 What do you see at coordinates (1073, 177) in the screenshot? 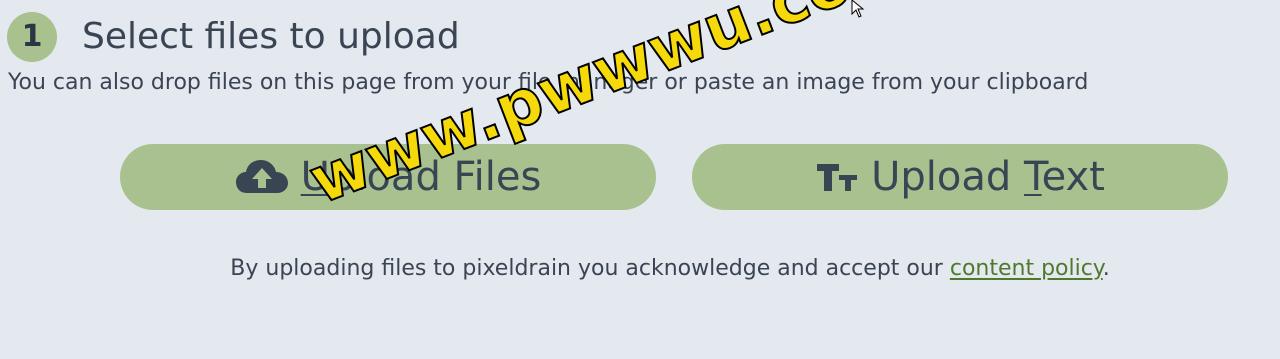
I see `upload-text-label-rest: ext` at bounding box center [1073, 177].